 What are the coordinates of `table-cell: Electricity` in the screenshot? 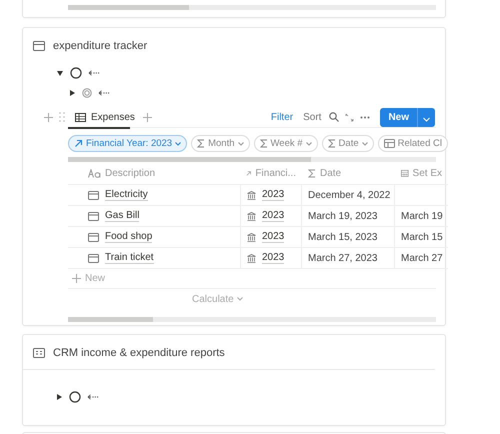 It's located at (154, 195).